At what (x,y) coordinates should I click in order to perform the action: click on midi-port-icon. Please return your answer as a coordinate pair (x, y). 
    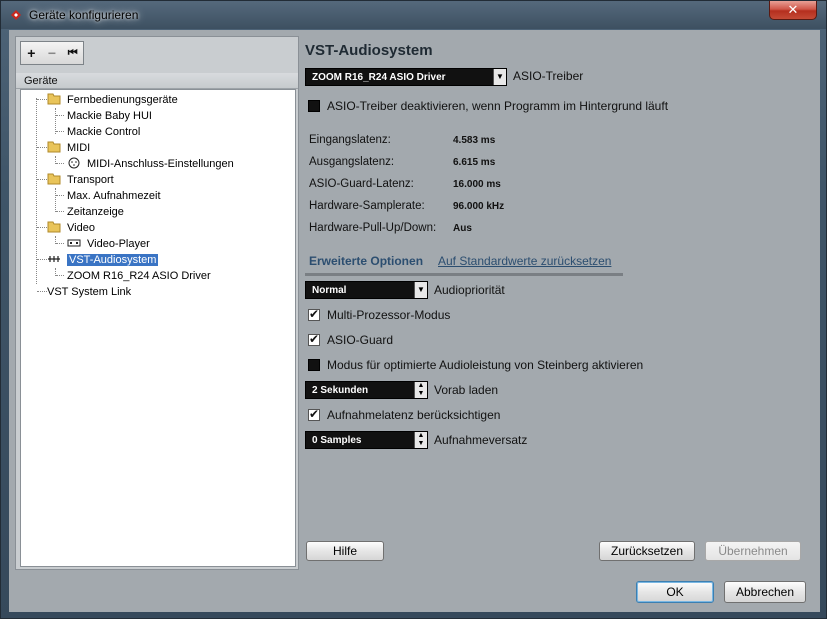
    Looking at the image, I should click on (74, 163).